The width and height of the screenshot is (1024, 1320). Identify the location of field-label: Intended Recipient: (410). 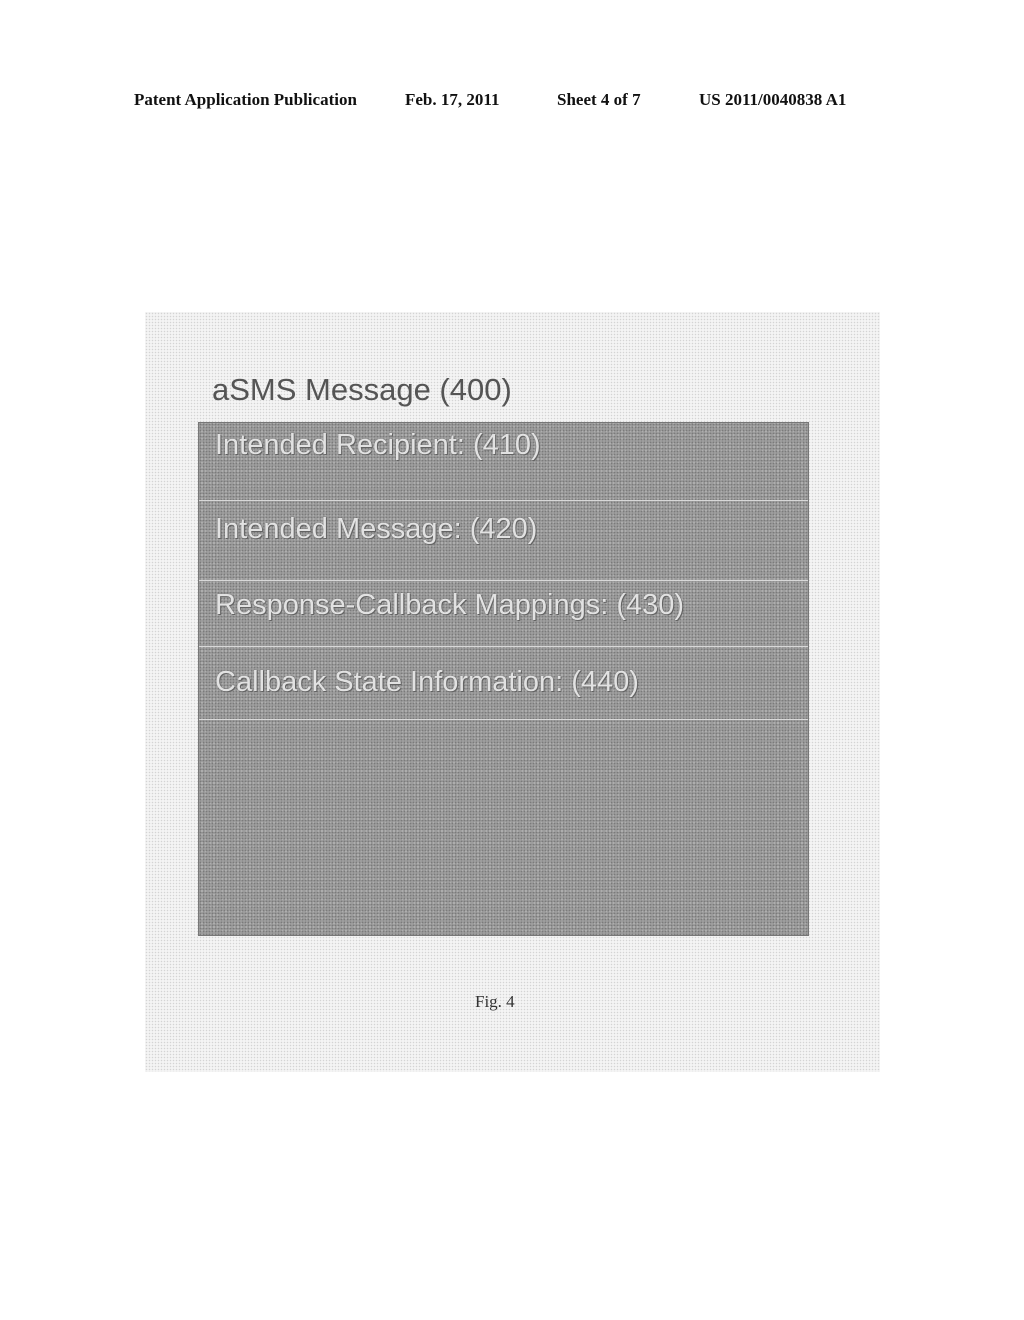
(378, 445).